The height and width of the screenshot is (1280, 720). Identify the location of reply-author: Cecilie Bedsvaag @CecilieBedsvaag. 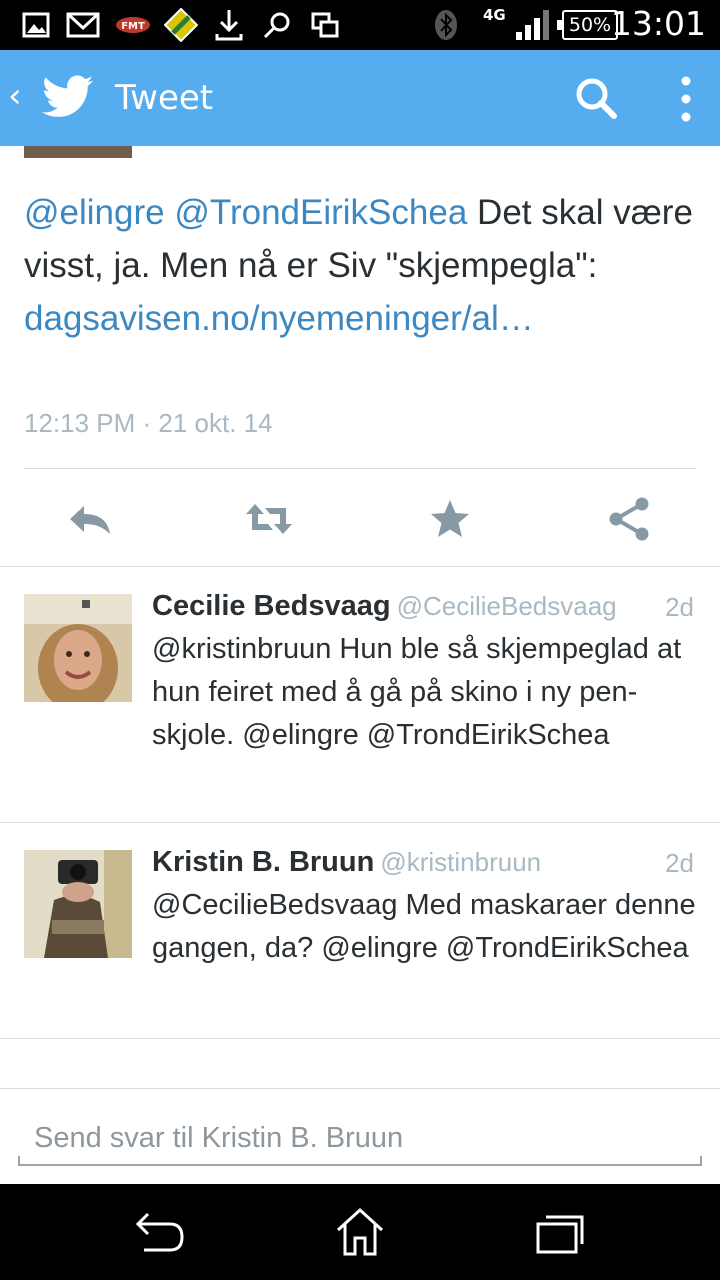
(384, 606).